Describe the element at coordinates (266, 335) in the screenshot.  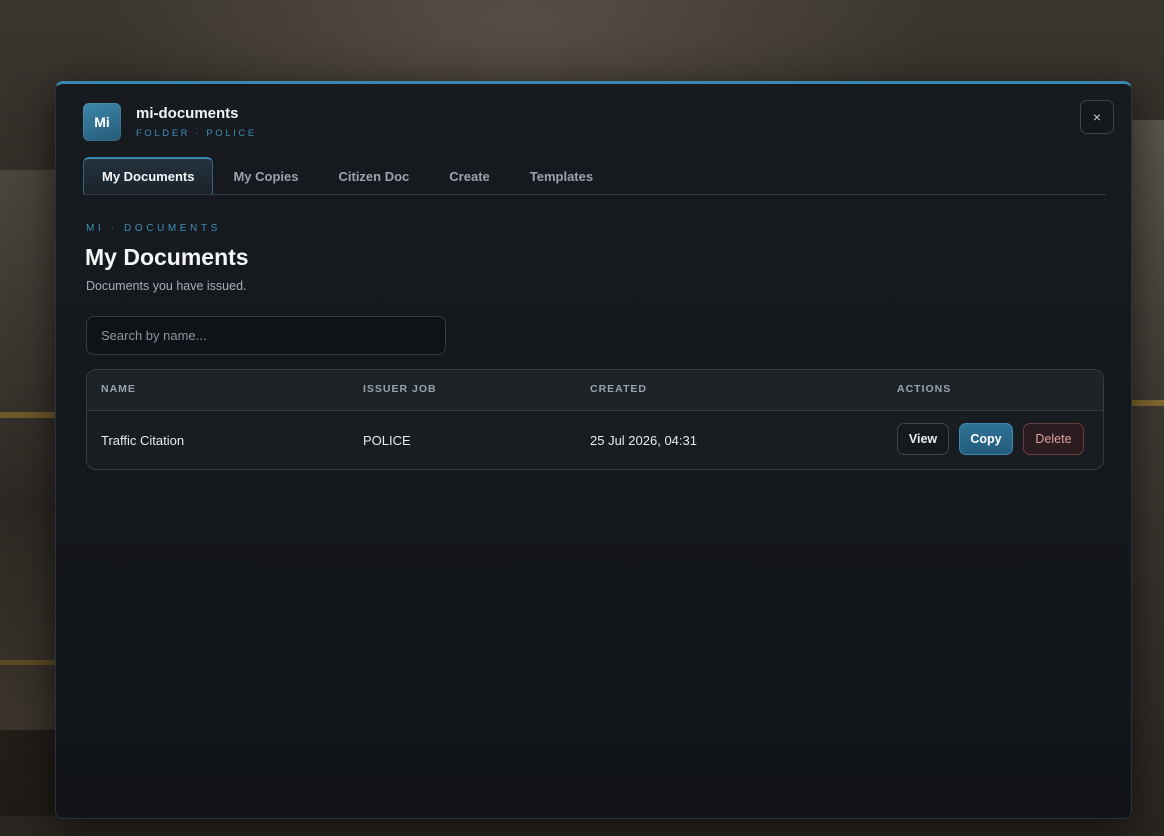
I see `search-input` at that location.